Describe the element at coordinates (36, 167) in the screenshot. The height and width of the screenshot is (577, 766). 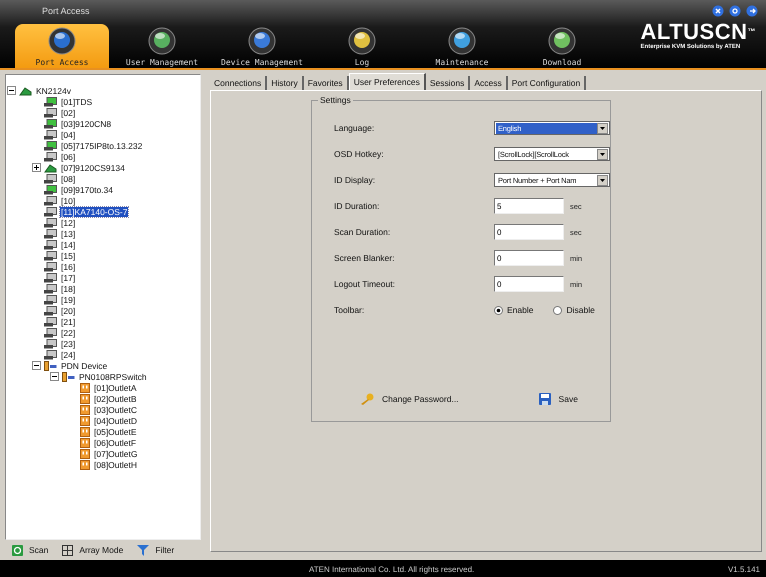
I see `expand-icon` at that location.